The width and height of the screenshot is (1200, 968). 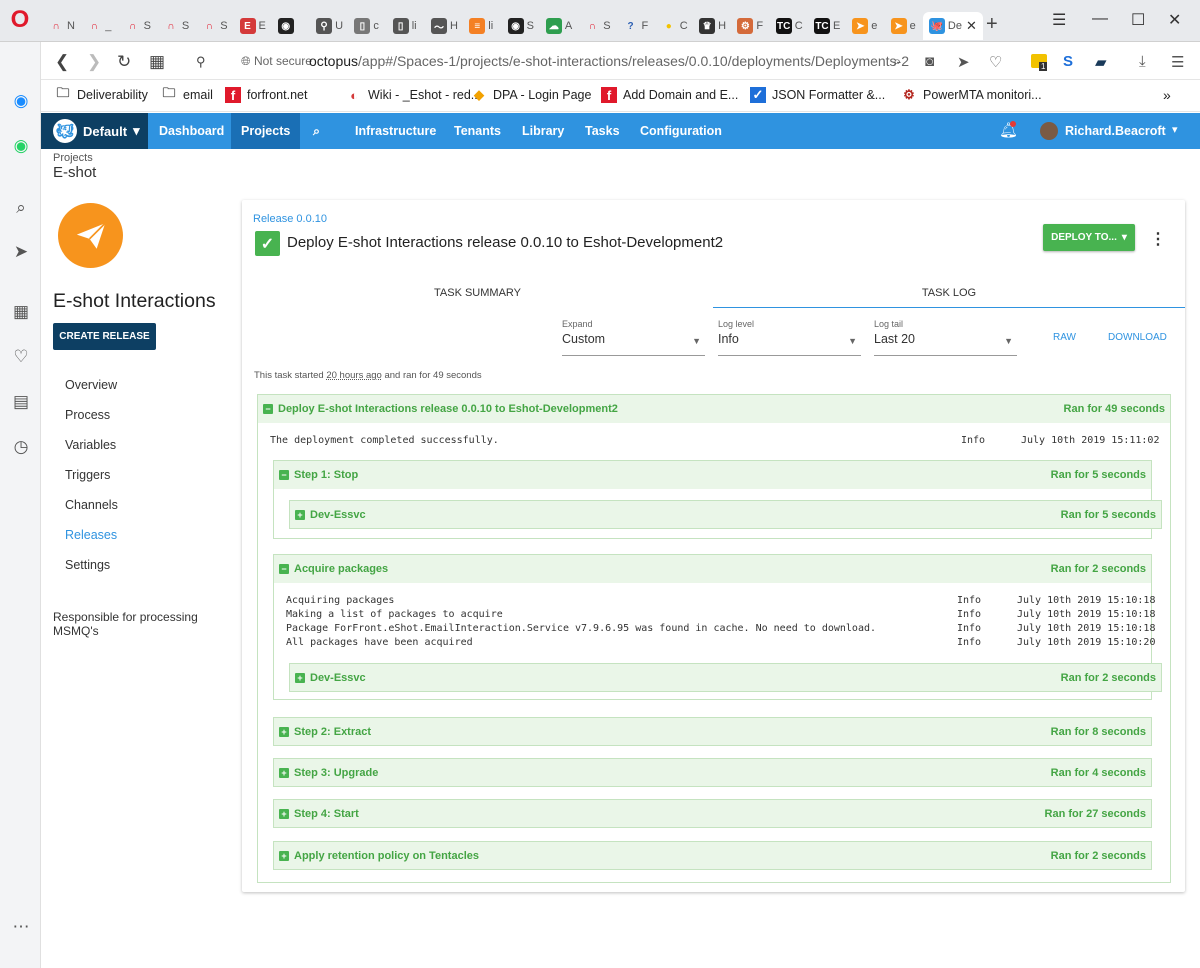 What do you see at coordinates (633, 337) in the screenshot?
I see `expand-select: Expand Custom ▼` at bounding box center [633, 337].